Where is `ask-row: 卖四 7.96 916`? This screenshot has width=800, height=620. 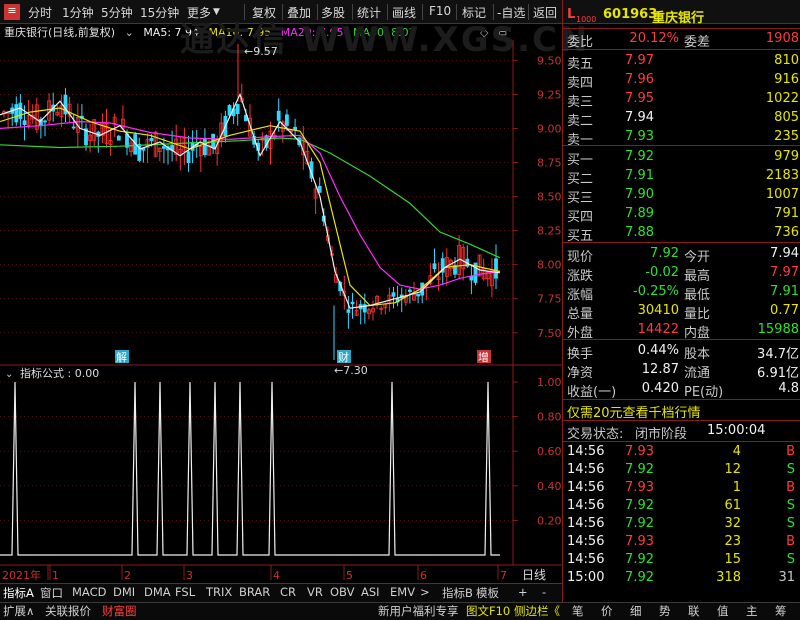
ask-row: 卖四 7.96 916 is located at coordinates (683, 81).